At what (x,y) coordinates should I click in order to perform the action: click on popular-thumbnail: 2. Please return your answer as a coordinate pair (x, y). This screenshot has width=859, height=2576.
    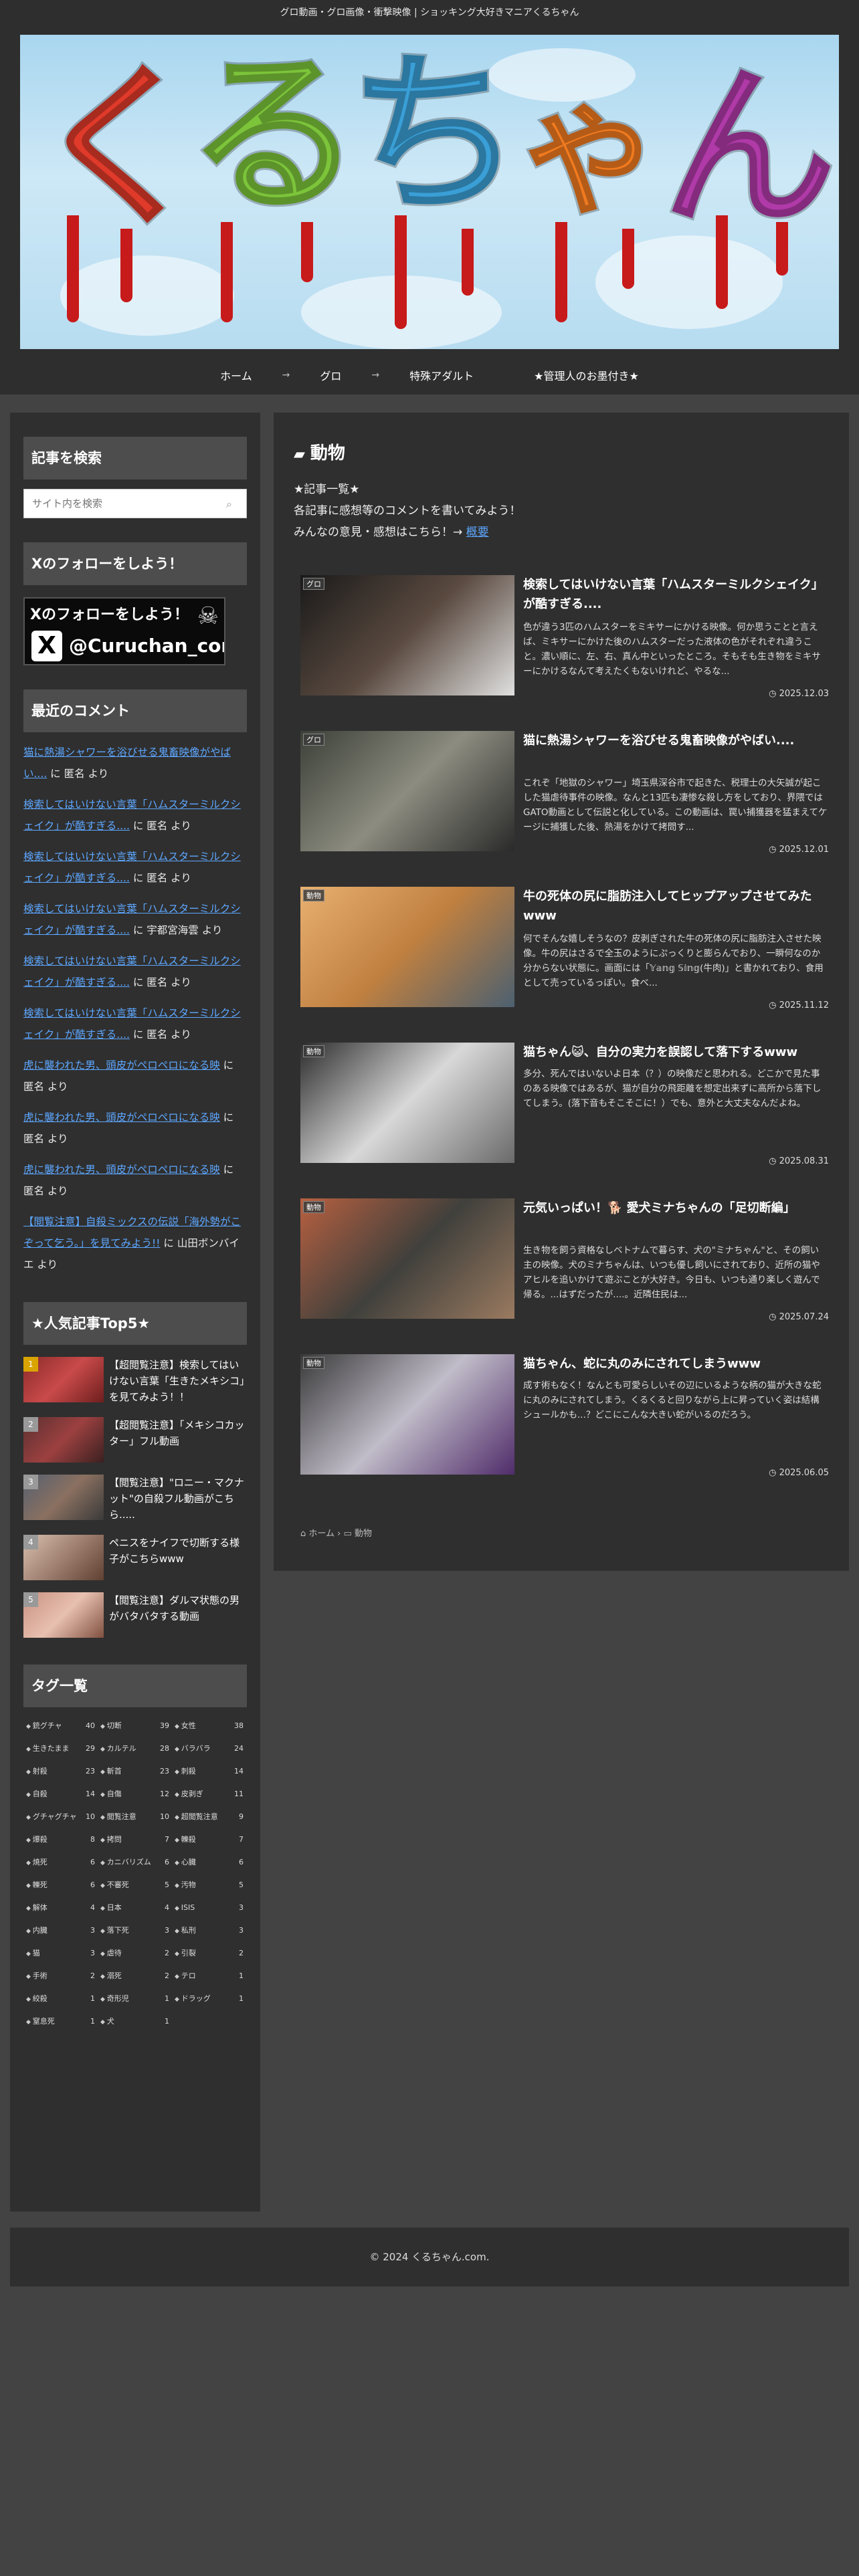
    Looking at the image, I should click on (63, 1440).